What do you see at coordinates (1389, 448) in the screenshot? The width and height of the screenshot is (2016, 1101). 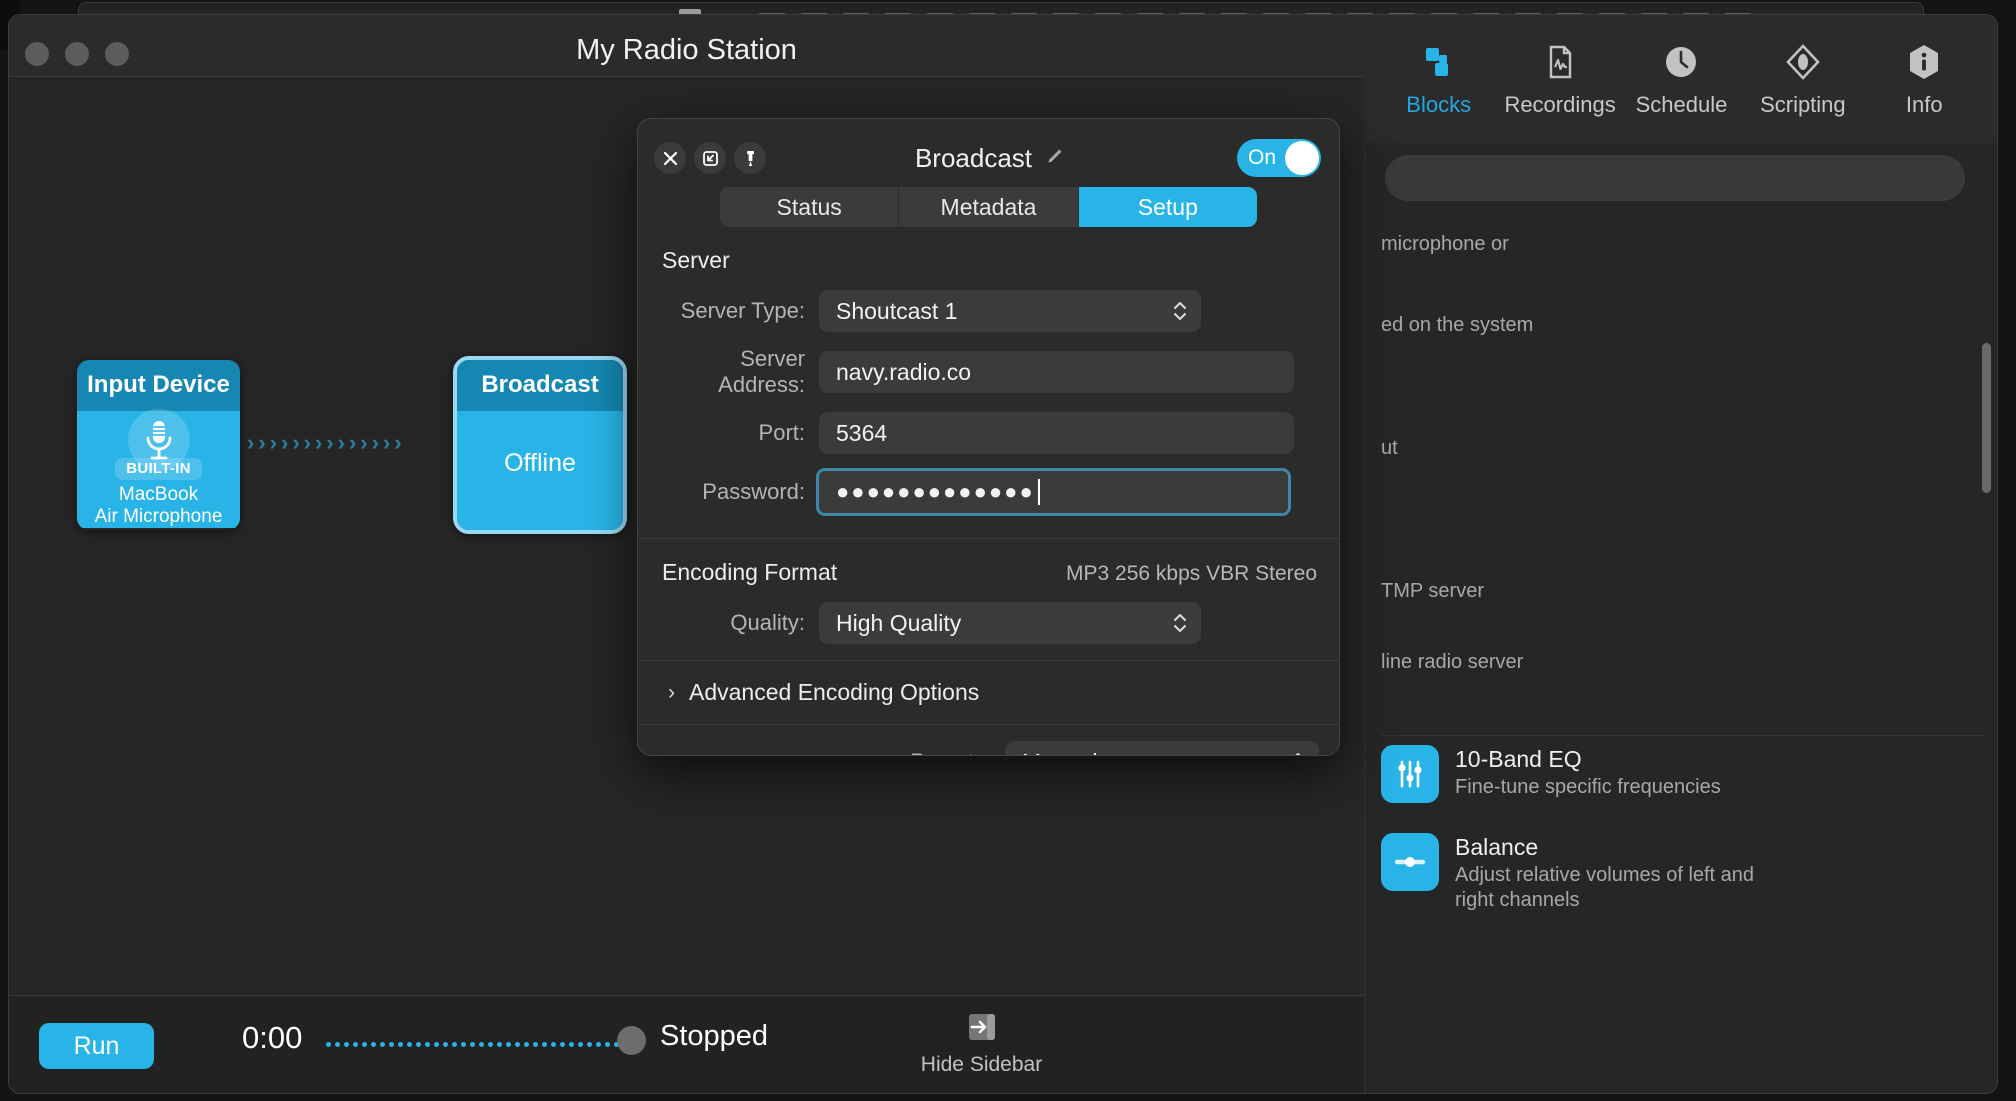 I see `list-item-desc: ut` at bounding box center [1389, 448].